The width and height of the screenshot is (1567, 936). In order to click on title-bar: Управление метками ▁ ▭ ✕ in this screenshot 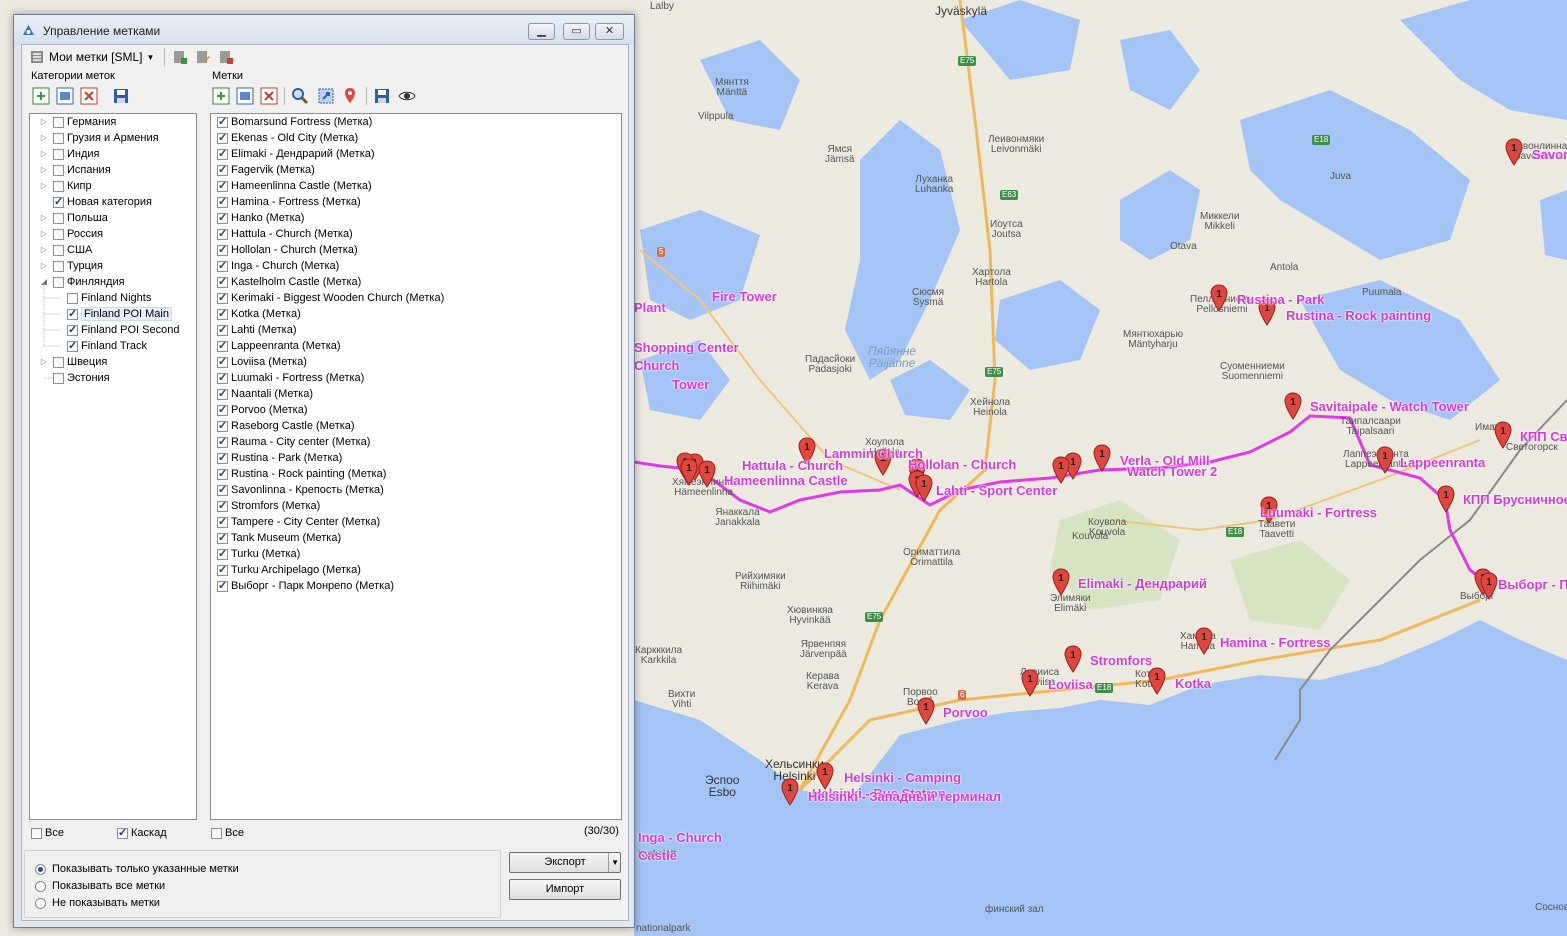, I will do `click(324, 30)`.